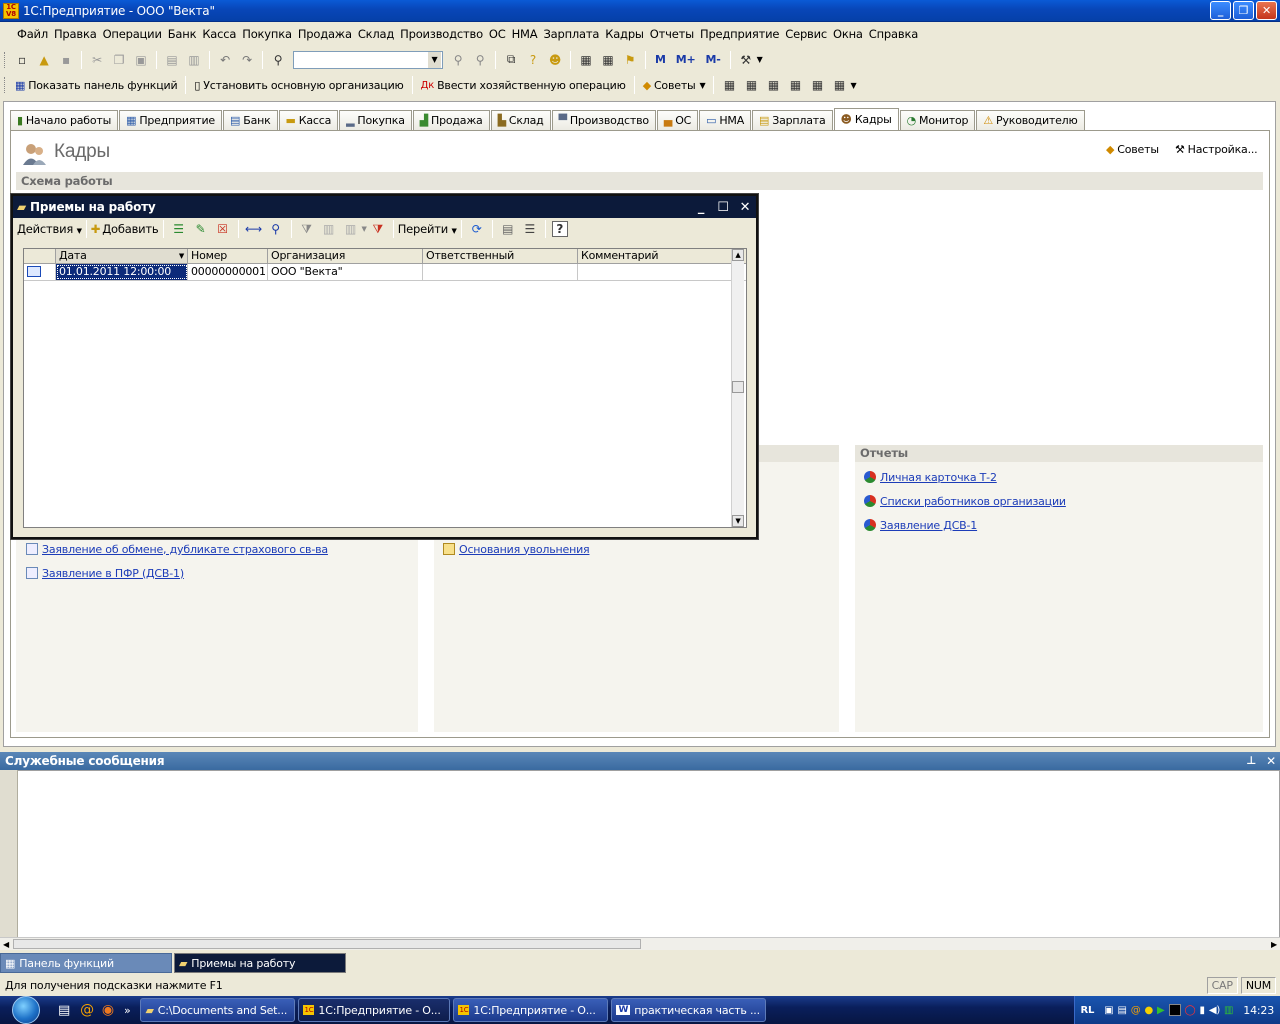 The image size is (1280, 1024). What do you see at coordinates (250, 120) in the screenshot?
I see `tab-bank: ▤ Банк` at bounding box center [250, 120].